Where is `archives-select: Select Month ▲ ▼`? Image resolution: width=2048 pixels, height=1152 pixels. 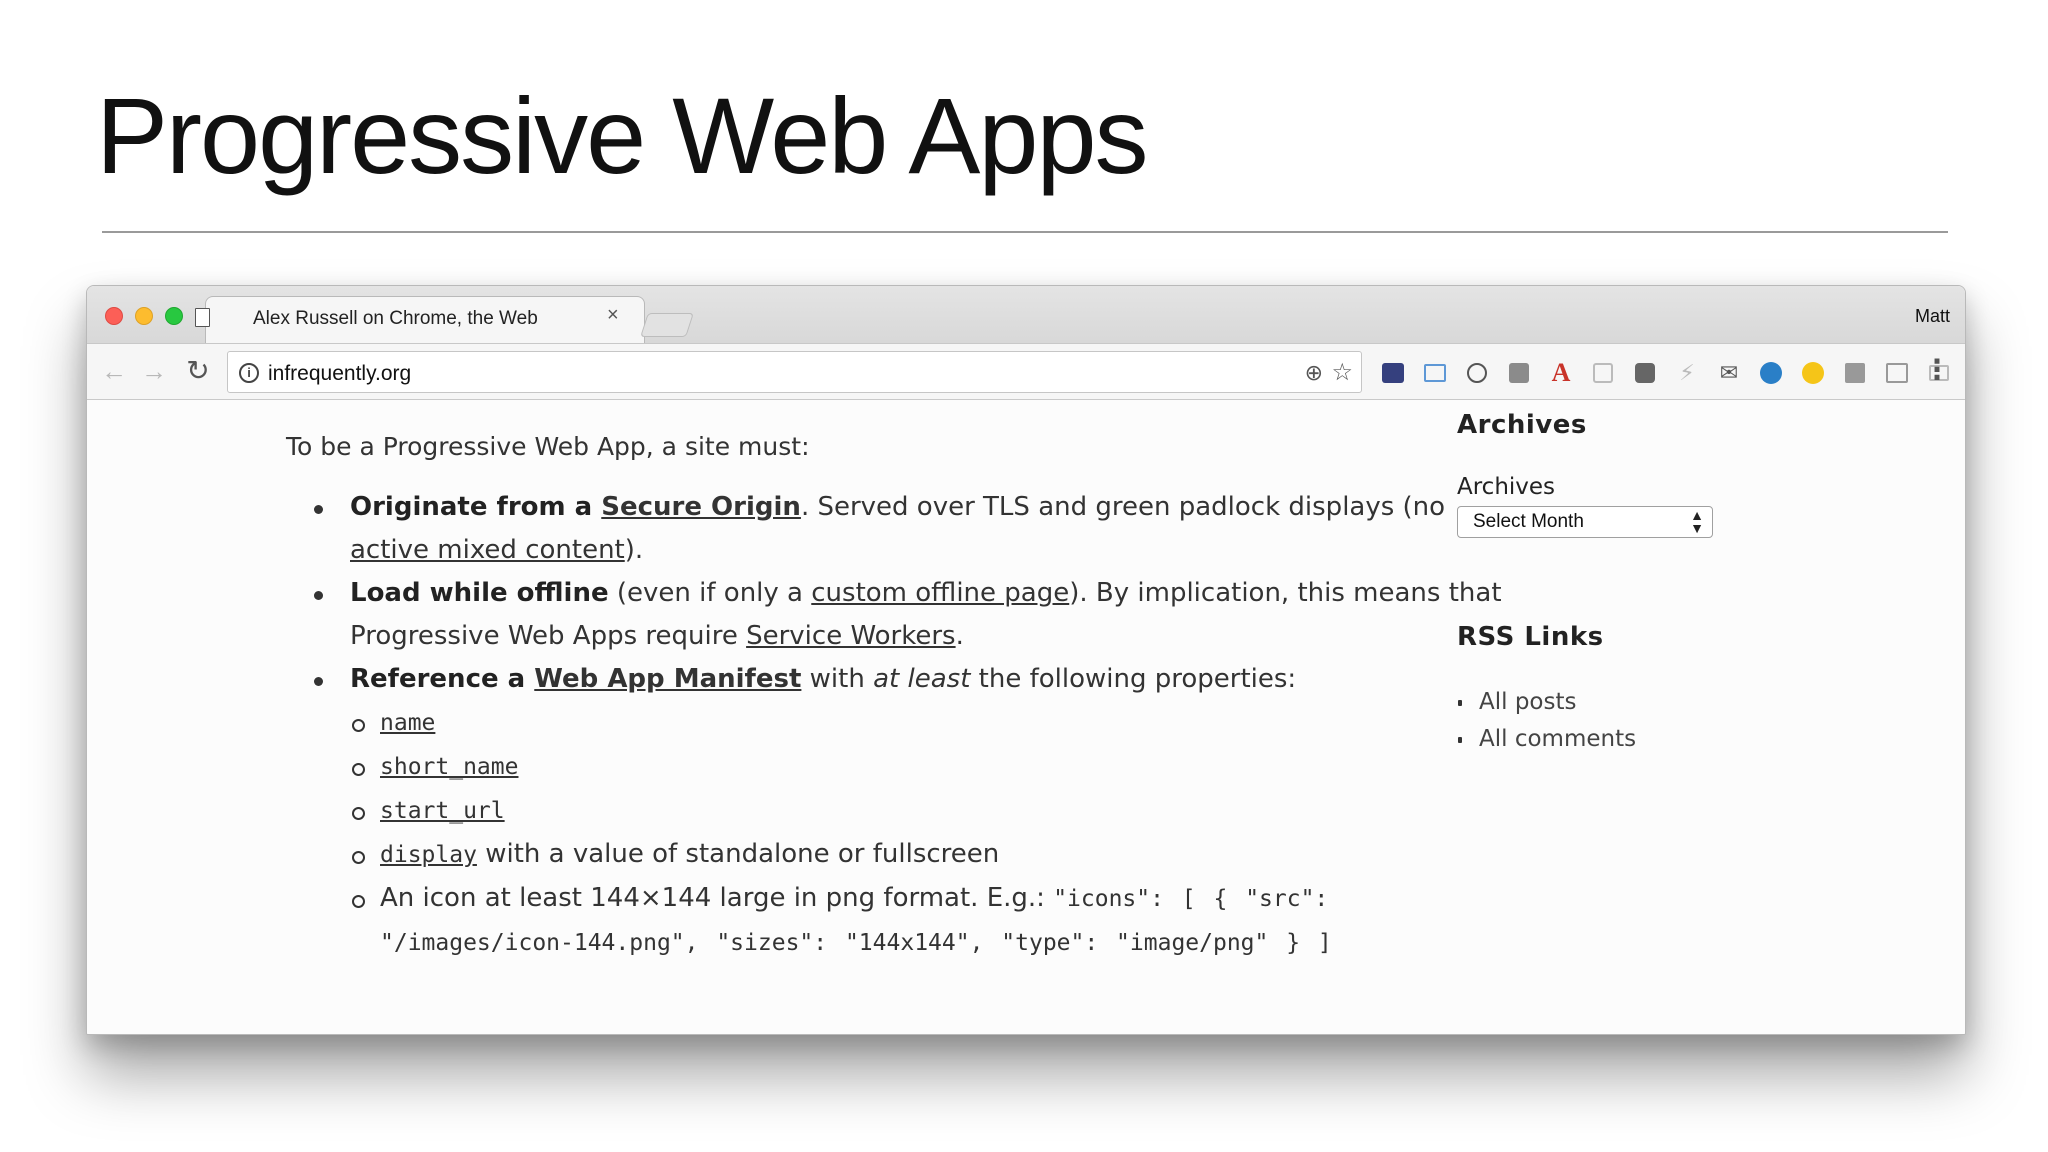 archives-select: Select Month ▲ ▼ is located at coordinates (1585, 522).